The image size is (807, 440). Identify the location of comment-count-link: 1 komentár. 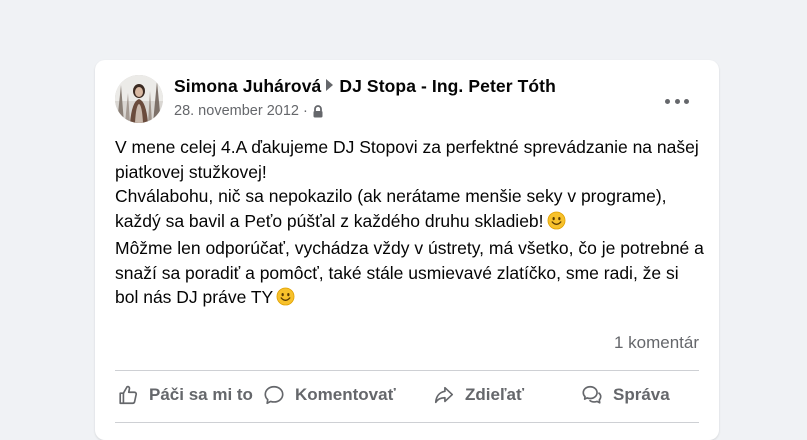
(656, 343).